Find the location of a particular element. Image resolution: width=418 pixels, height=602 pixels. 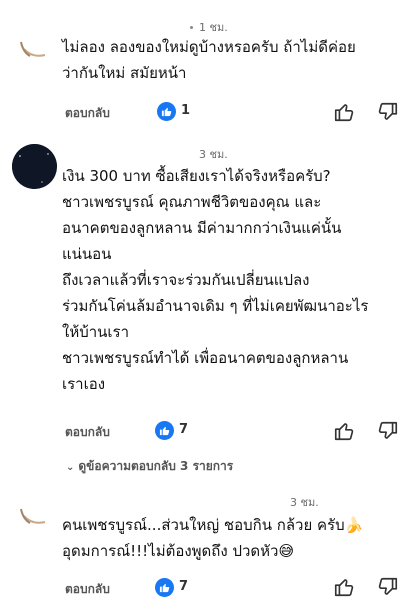

comment-line: อนาคตของลูกหลาน มีค่ามากกว่าเงินแค่นั้น is located at coordinates (202, 228).